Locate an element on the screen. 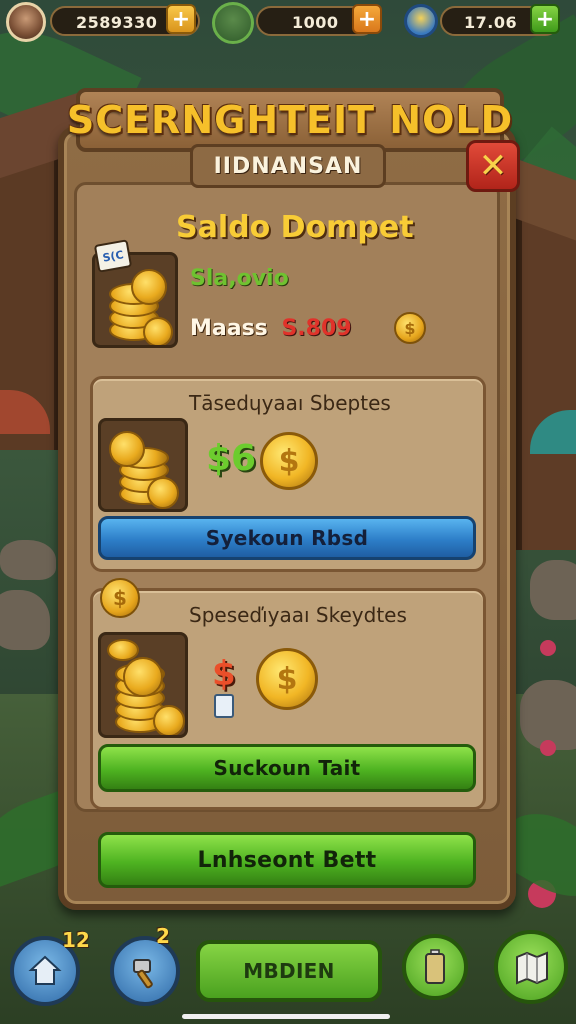 The height and width of the screenshot is (1024, 576). hammer-icon is located at coordinates (143, 974).